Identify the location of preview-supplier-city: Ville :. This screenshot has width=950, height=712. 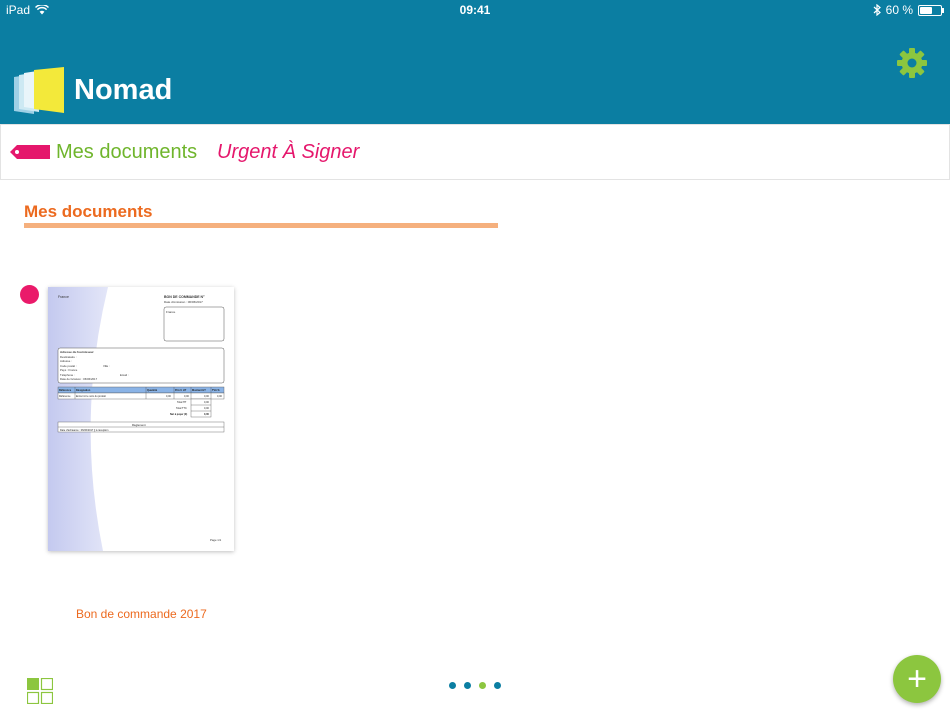
(106, 366).